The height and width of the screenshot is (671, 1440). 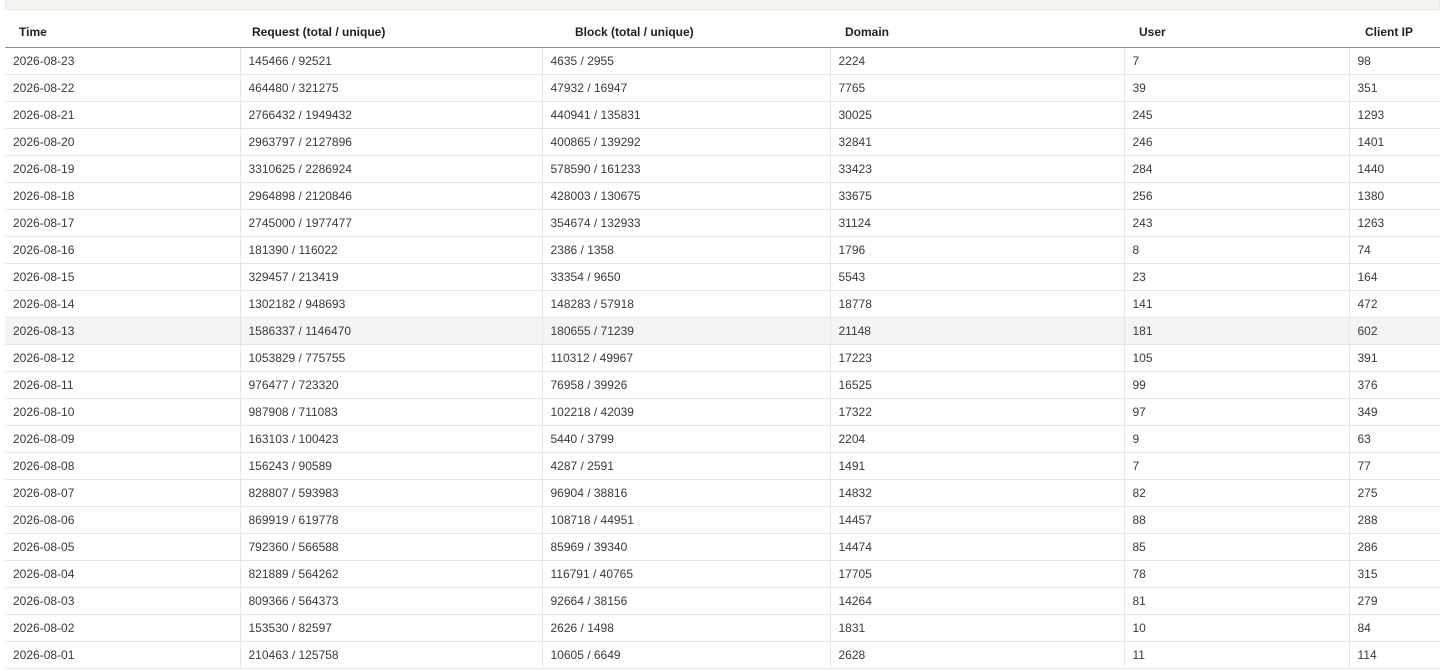 What do you see at coordinates (685, 628) in the screenshot?
I see `cell-block: 2626 / 1498` at bounding box center [685, 628].